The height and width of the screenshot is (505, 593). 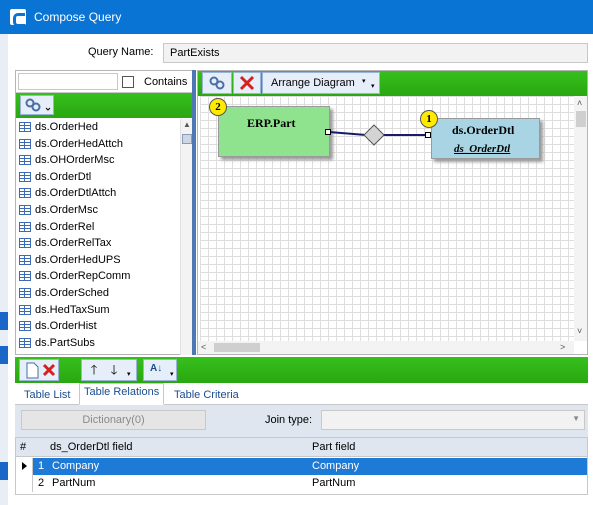 What do you see at coordinates (73, 243) in the screenshot?
I see `table-name: ds.OrderRelTax` at bounding box center [73, 243].